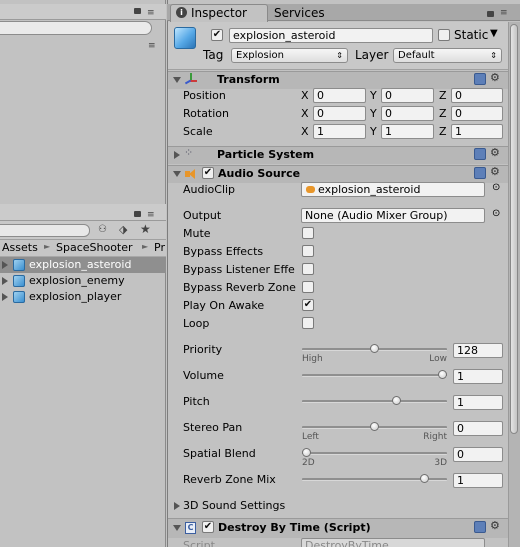  What do you see at coordinates (444, 35) in the screenshot?
I see `static-checkbox` at bounding box center [444, 35].